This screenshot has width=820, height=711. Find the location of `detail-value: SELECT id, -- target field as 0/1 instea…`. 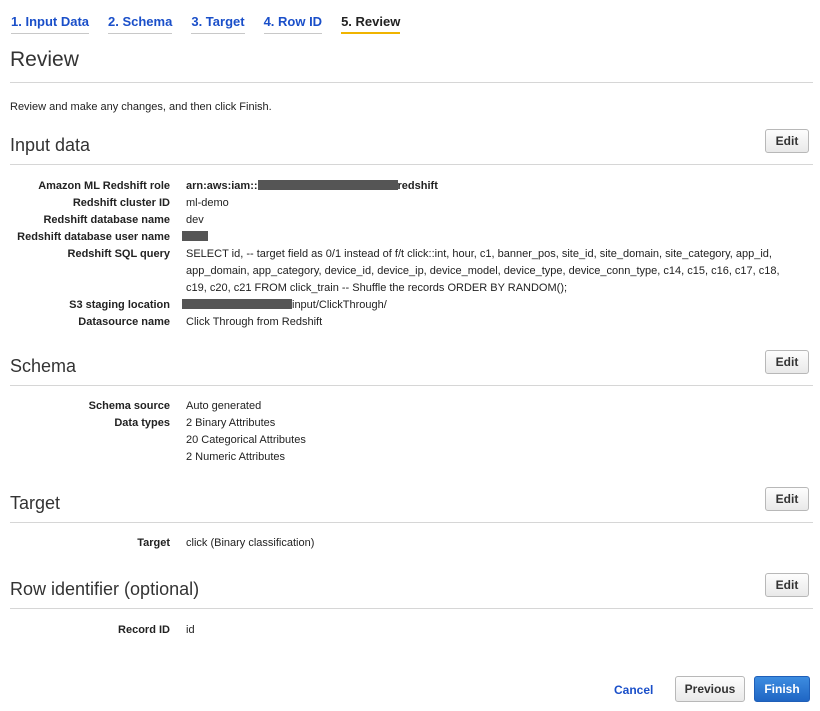

detail-value: SELECT id, -- target field as 0/1 instea… is located at coordinates (483, 271).